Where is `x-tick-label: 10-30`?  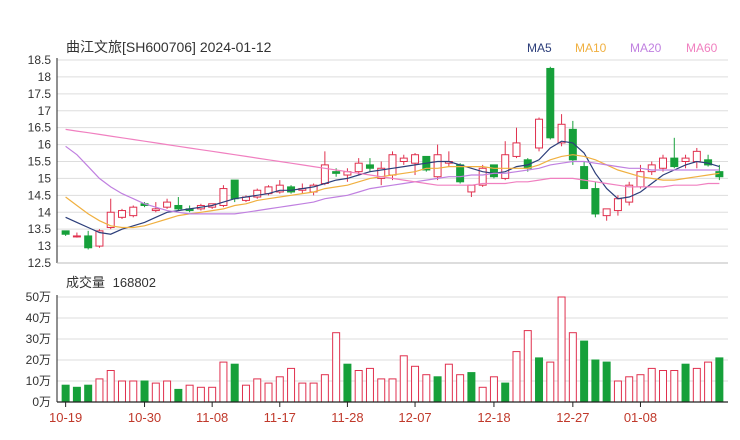
x-tick-label: 10-30 is located at coordinates (144, 417).